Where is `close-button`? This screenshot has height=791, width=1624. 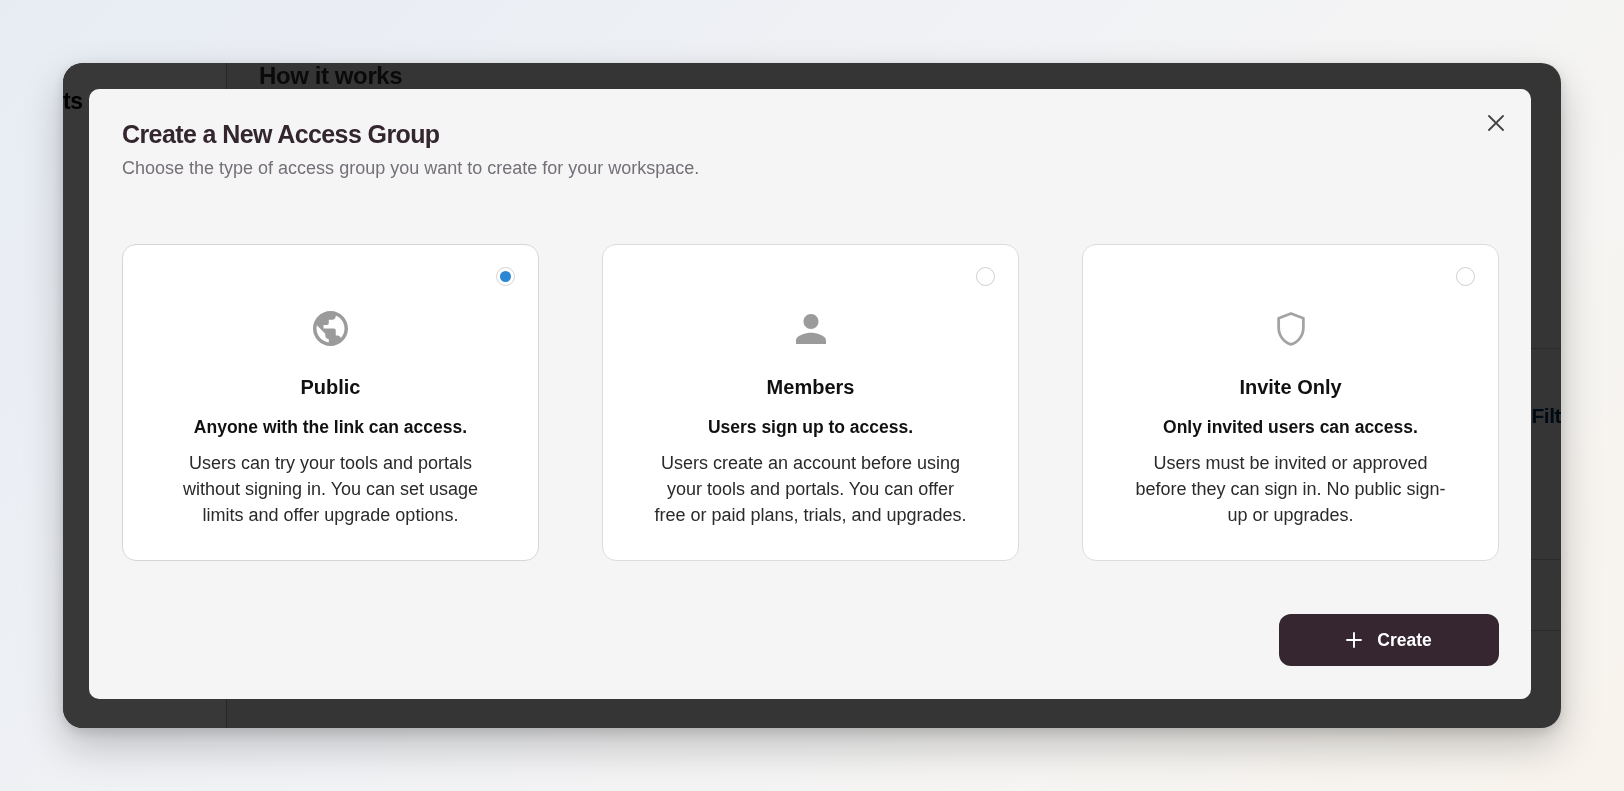
close-button is located at coordinates (1496, 123).